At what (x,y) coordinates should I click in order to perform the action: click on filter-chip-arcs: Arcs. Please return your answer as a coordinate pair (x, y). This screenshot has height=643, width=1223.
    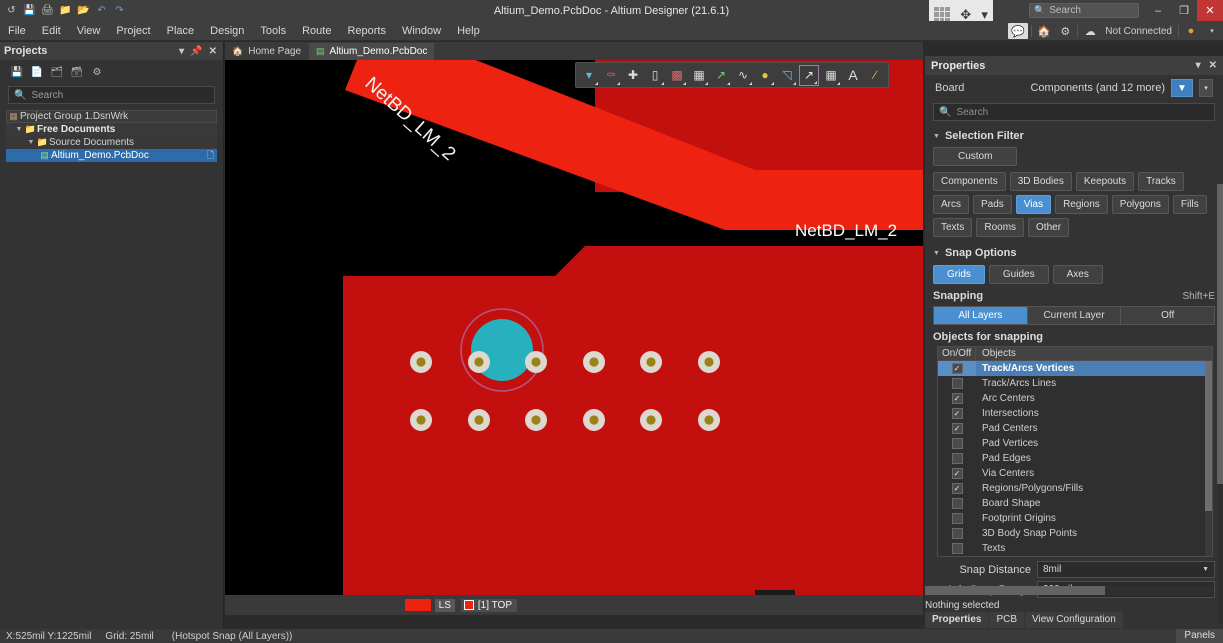
    Looking at the image, I should click on (951, 204).